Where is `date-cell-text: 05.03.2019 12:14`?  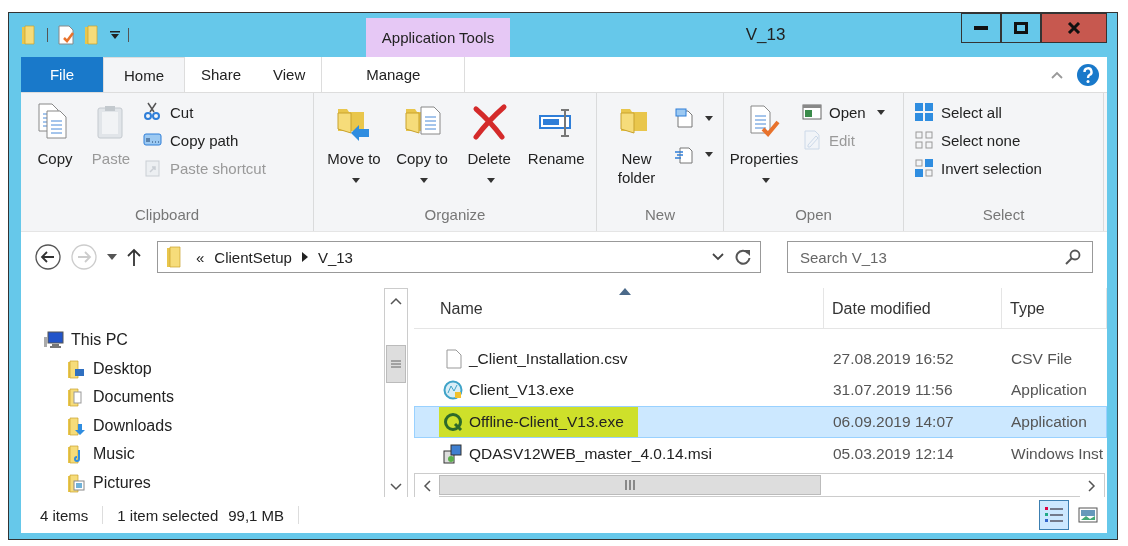 date-cell-text: 05.03.2019 12:14 is located at coordinates (893, 453).